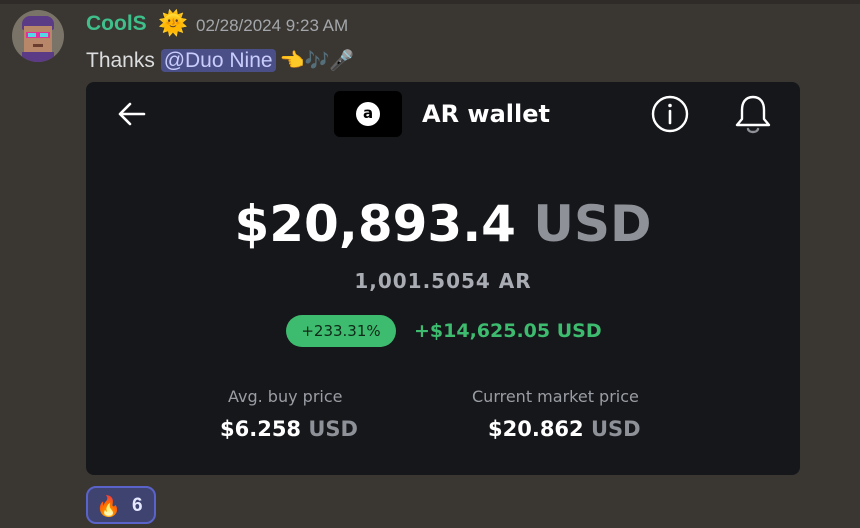 The image size is (860, 528). What do you see at coordinates (137, 505) in the screenshot?
I see `reaction-count: 6` at bounding box center [137, 505].